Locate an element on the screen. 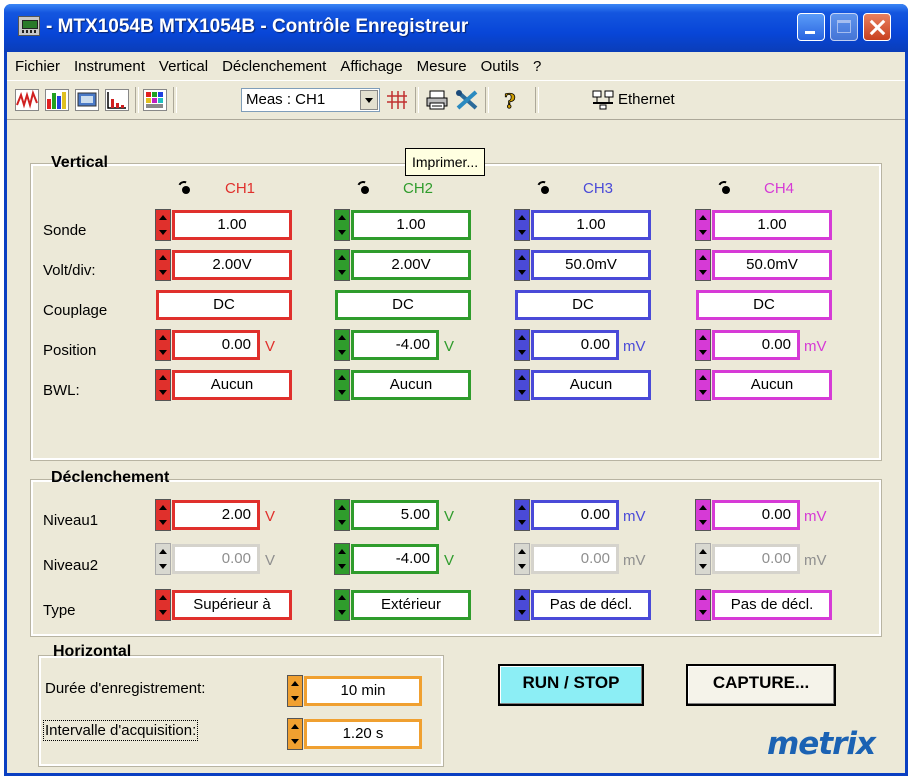 This screenshot has width=914, height=781. chevron-down-icon is located at coordinates (369, 100).